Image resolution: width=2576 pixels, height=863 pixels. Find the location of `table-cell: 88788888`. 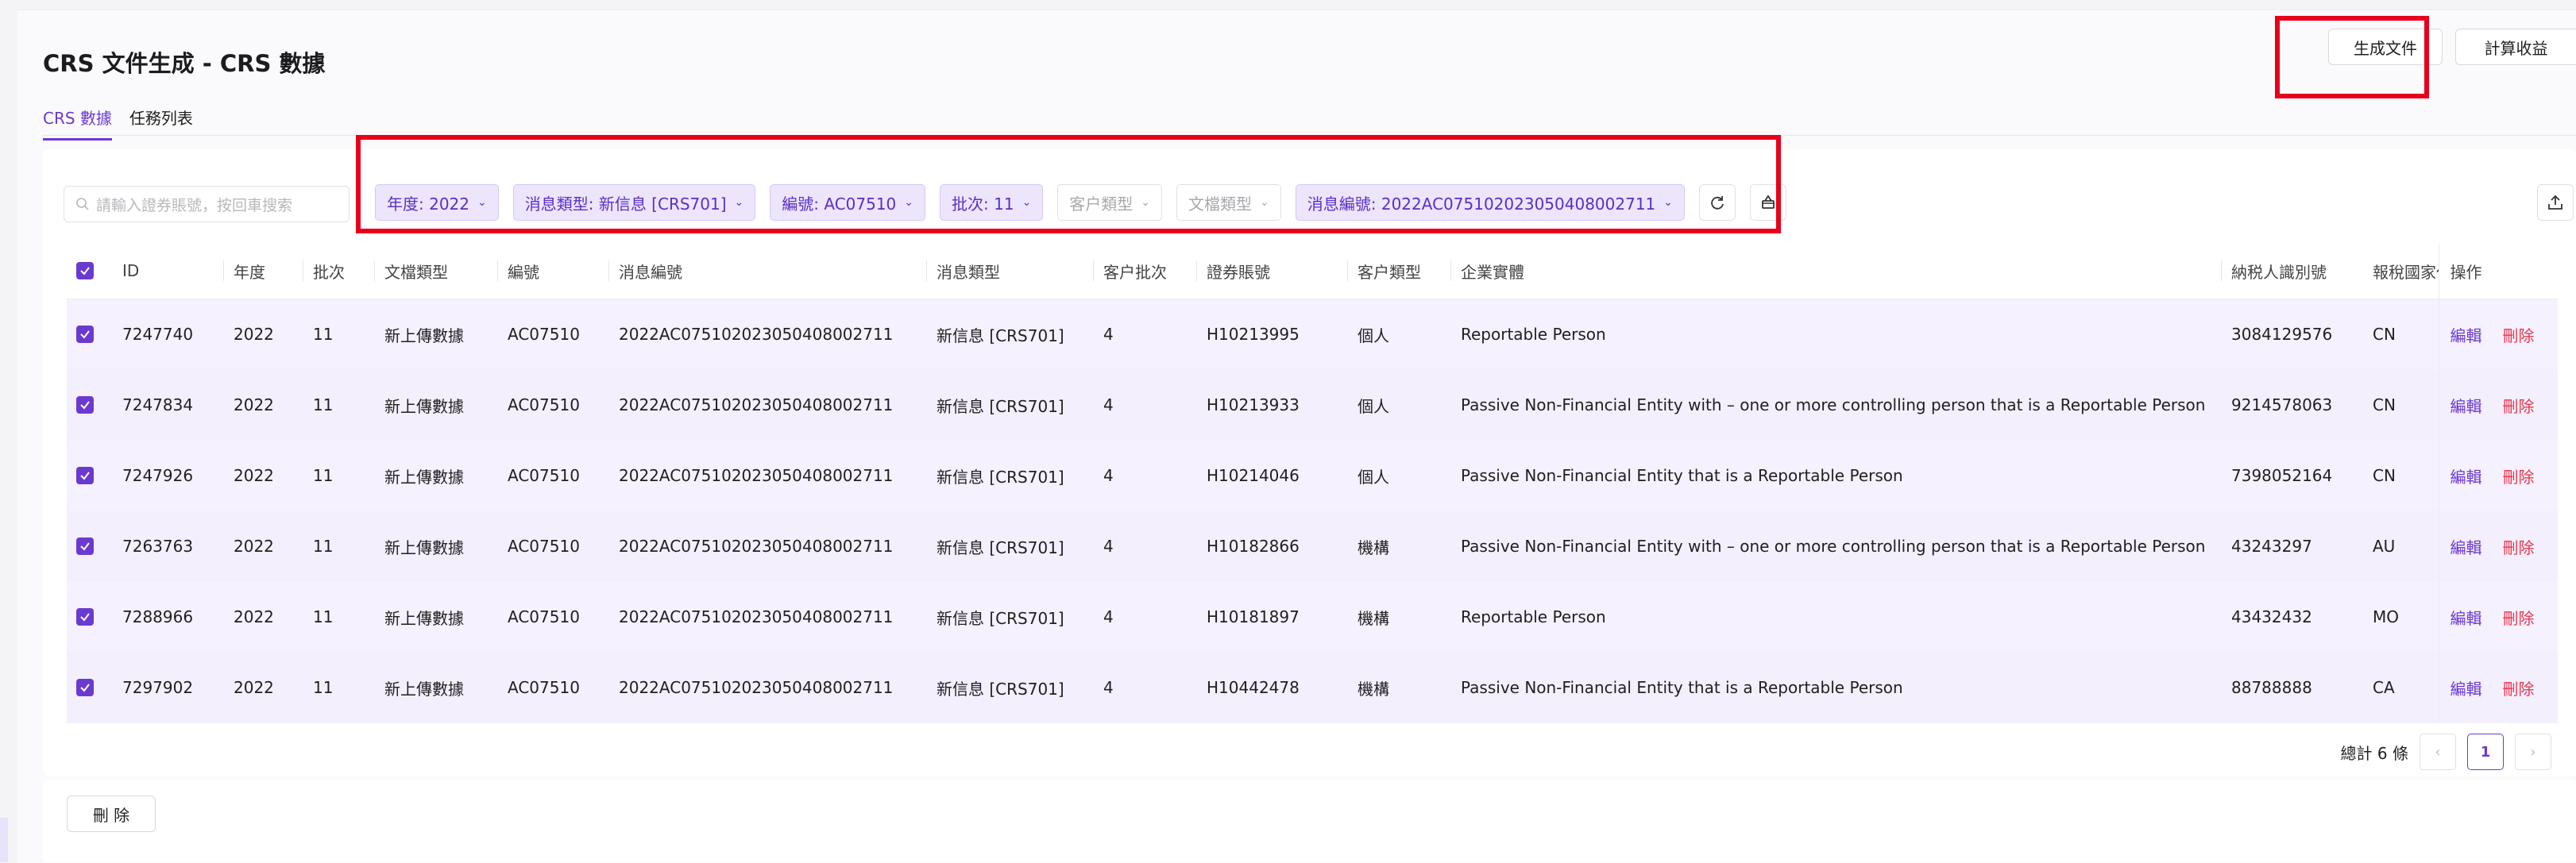

table-cell: 88788888 is located at coordinates (2302, 687).